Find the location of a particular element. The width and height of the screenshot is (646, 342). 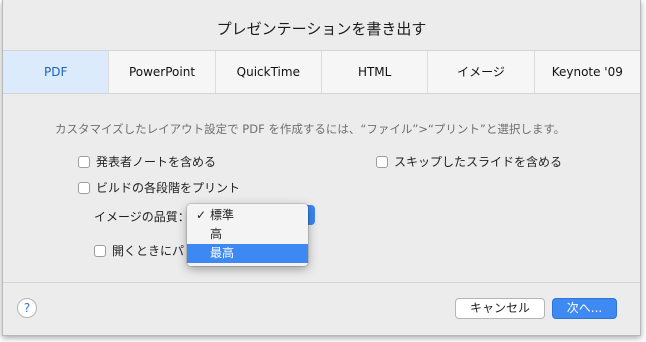

tab-pdf: PDF is located at coordinates (56, 72).